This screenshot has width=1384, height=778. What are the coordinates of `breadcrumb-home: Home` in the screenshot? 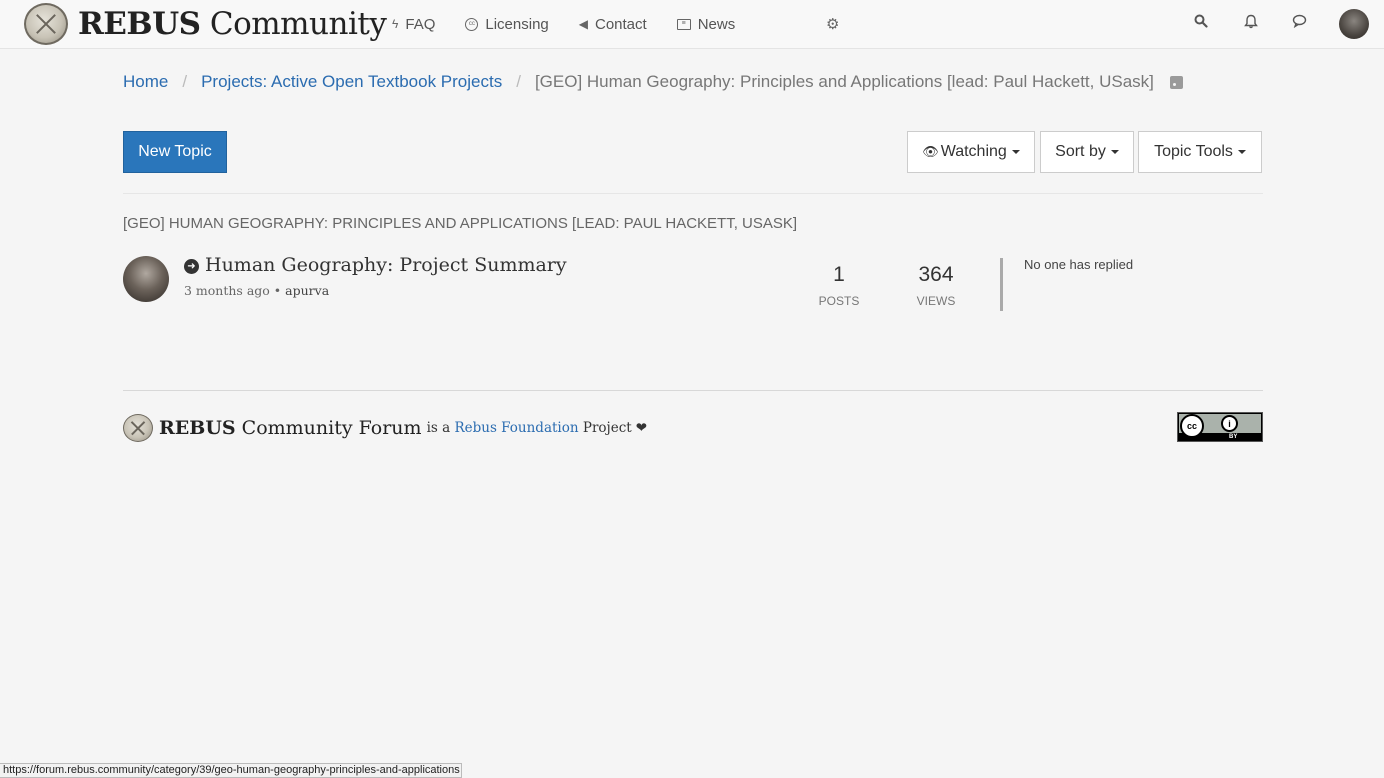 It's located at (145, 82).